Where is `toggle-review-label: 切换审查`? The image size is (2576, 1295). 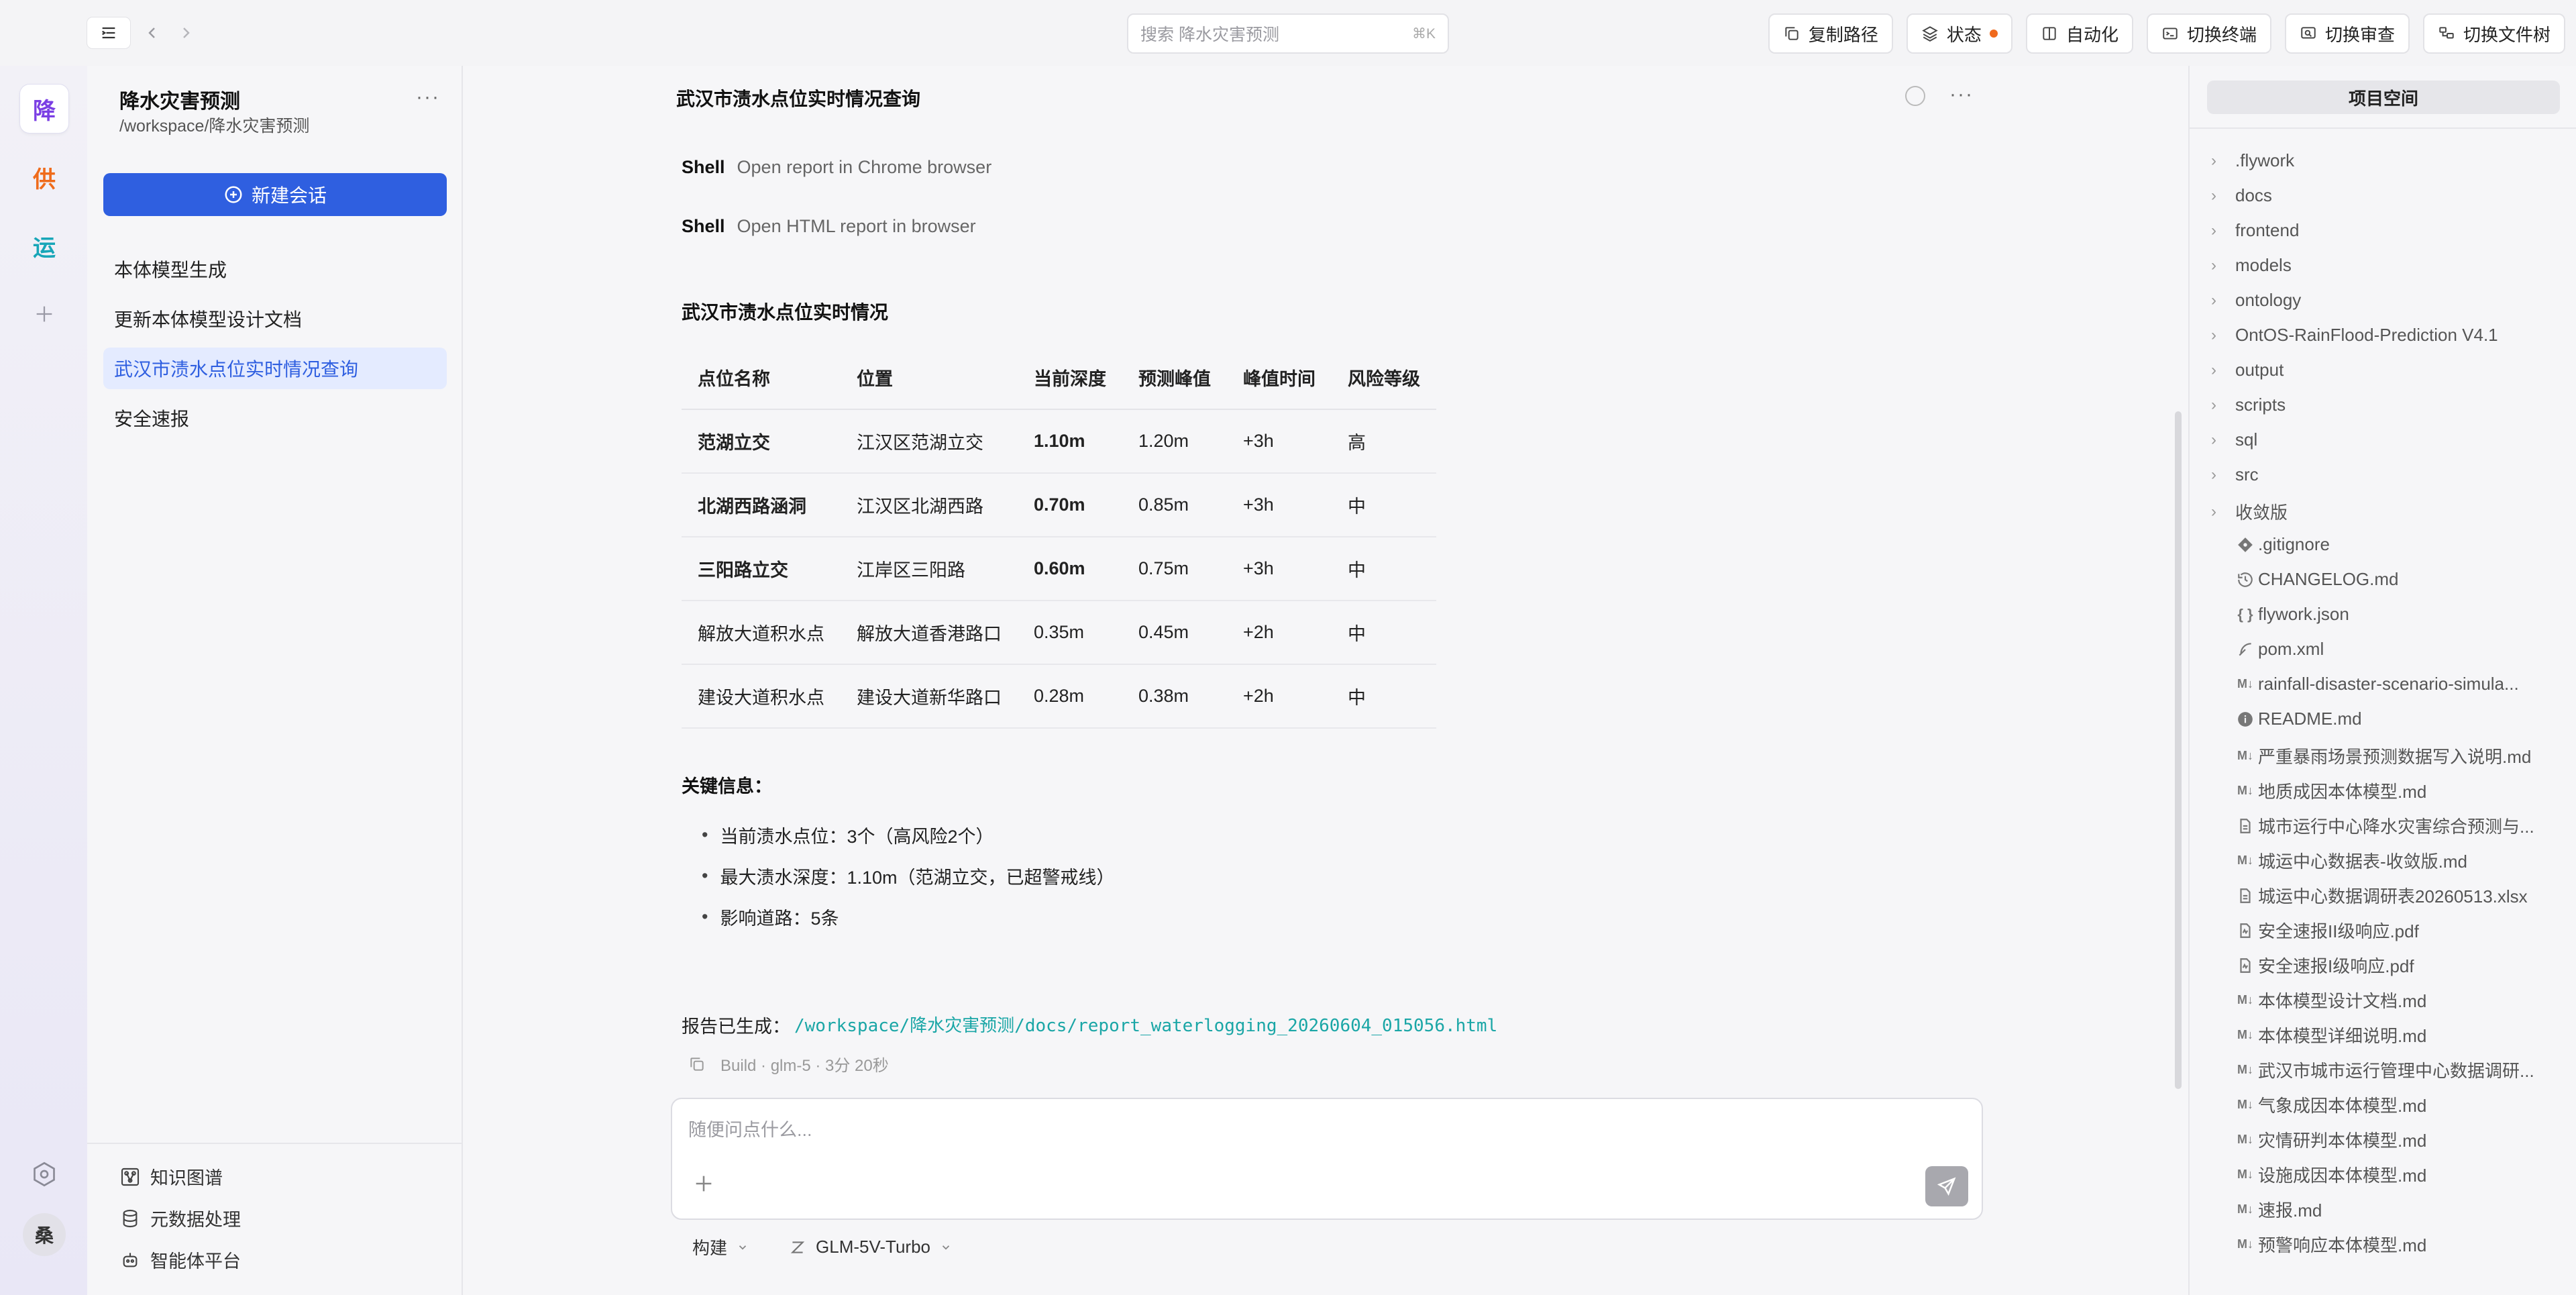
toggle-review-label: 切换审查 is located at coordinates (2359, 34).